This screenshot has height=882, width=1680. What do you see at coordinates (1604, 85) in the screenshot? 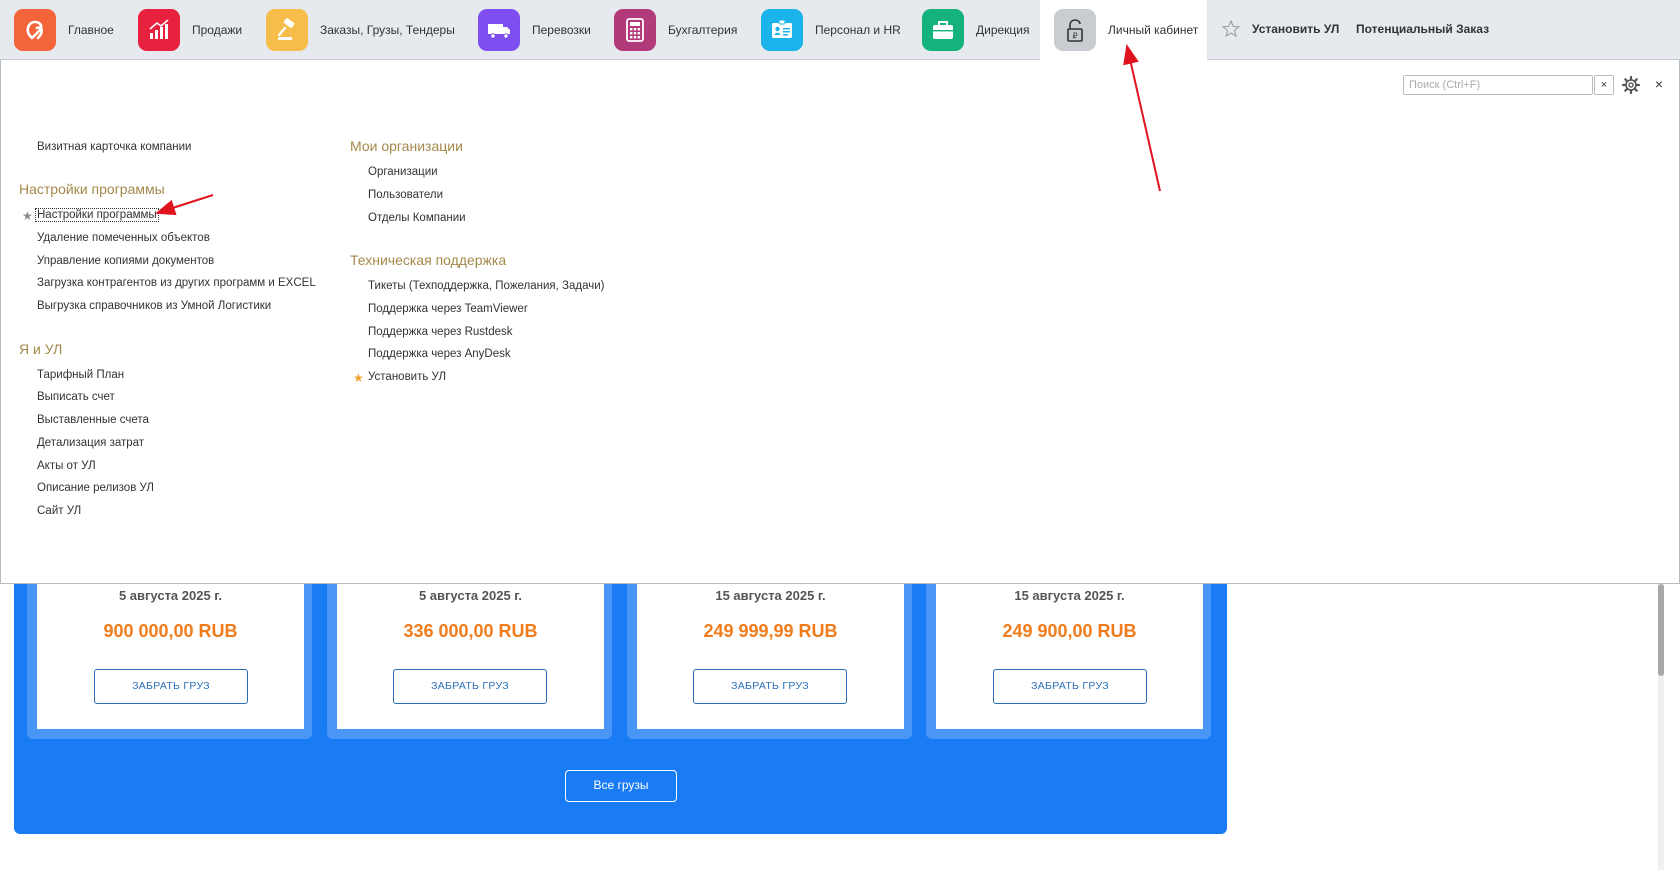
I see `search-clear-button: ×` at bounding box center [1604, 85].